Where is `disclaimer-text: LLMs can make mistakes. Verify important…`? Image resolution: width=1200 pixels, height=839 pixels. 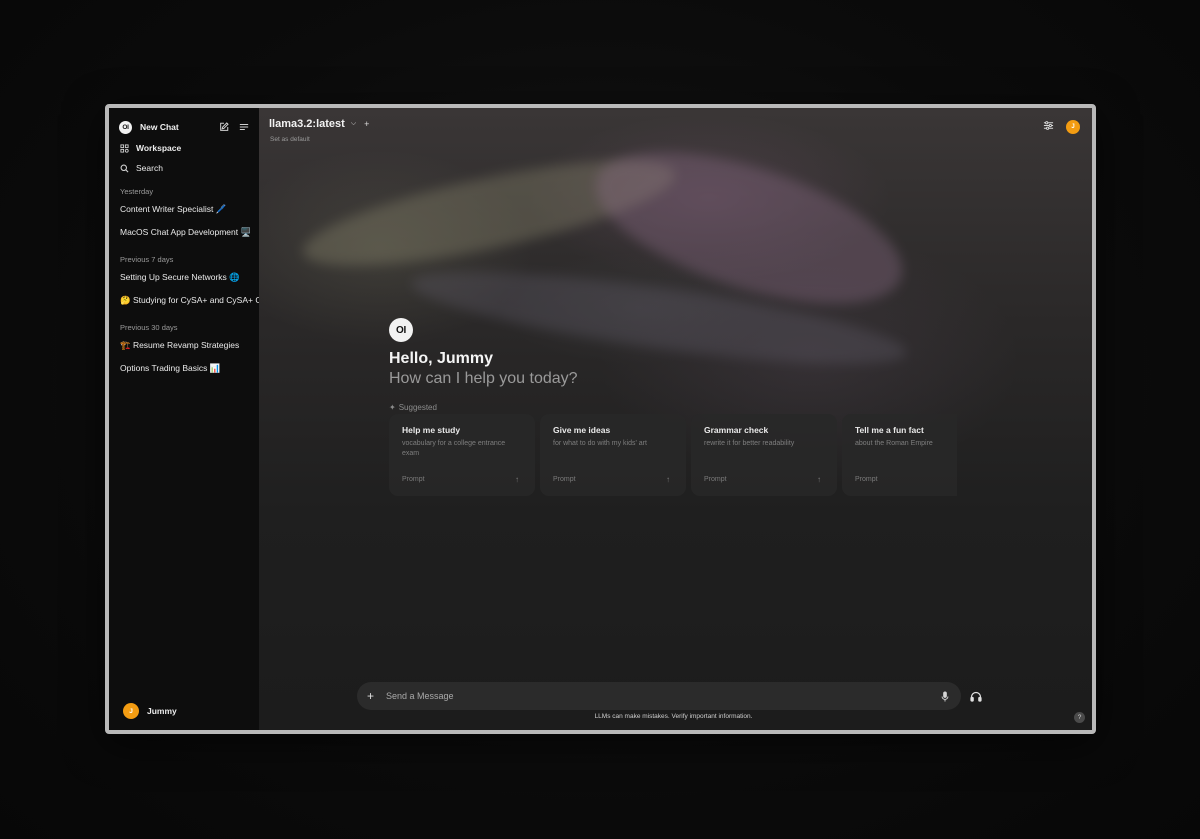 disclaimer-text: LLMs can make mistakes. Verify important… is located at coordinates (673, 716).